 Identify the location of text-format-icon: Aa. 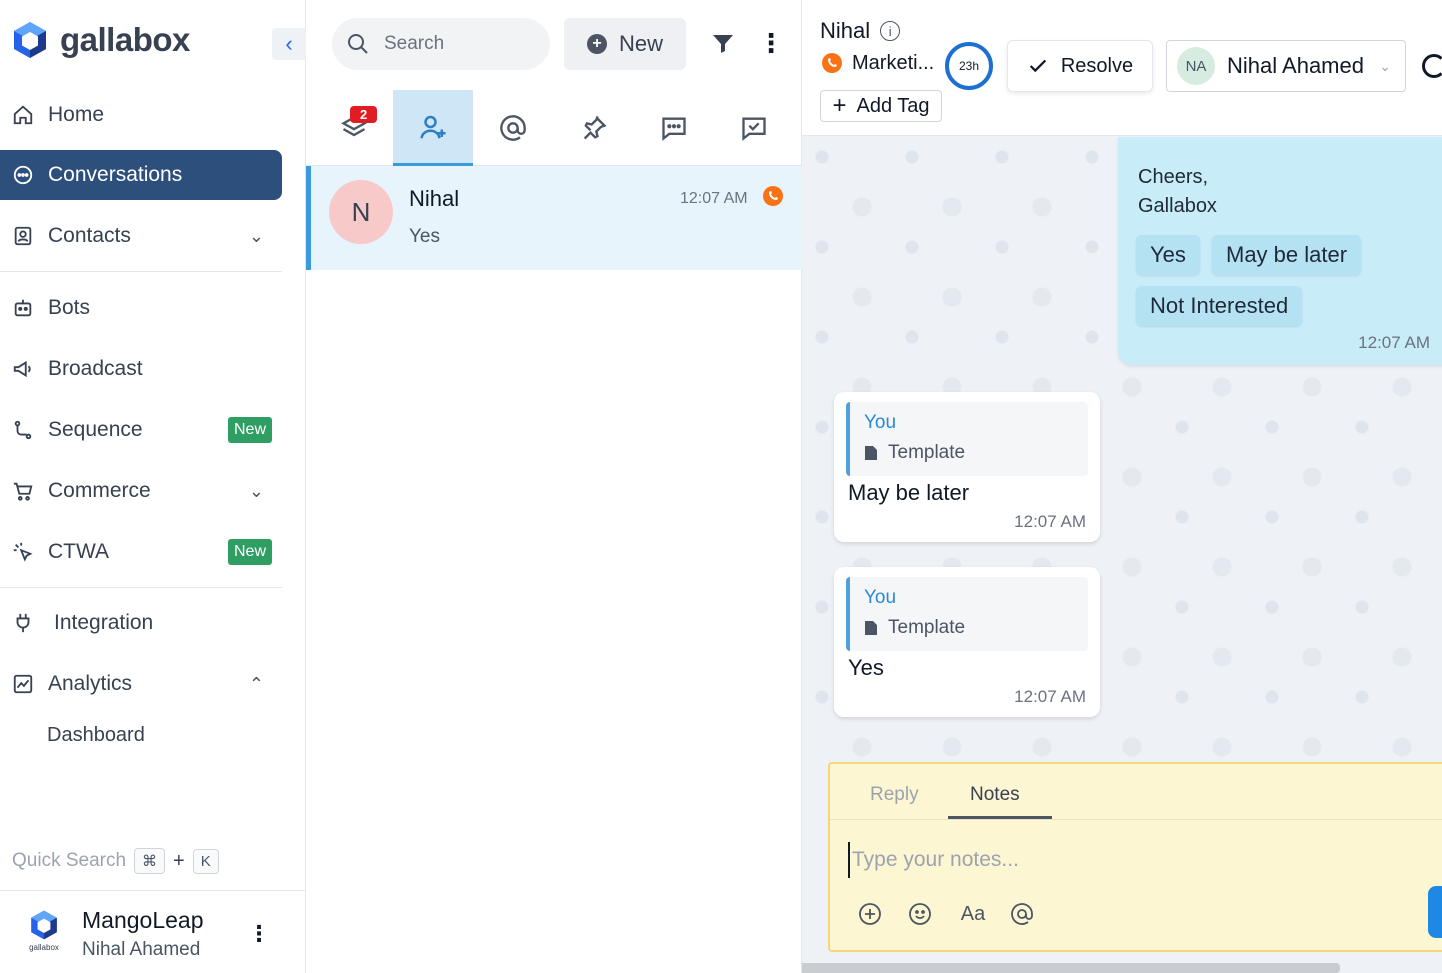
(973, 914).